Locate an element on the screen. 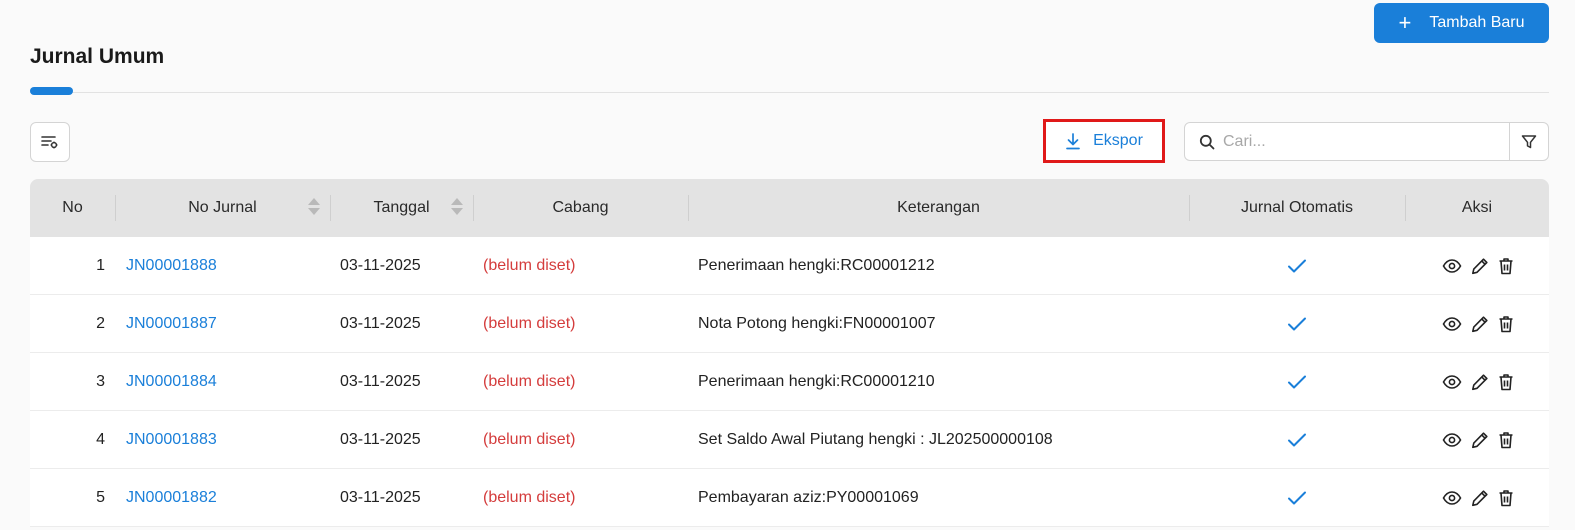 The image size is (1575, 530). add-new-label: Tambah Baru is located at coordinates (1477, 22).